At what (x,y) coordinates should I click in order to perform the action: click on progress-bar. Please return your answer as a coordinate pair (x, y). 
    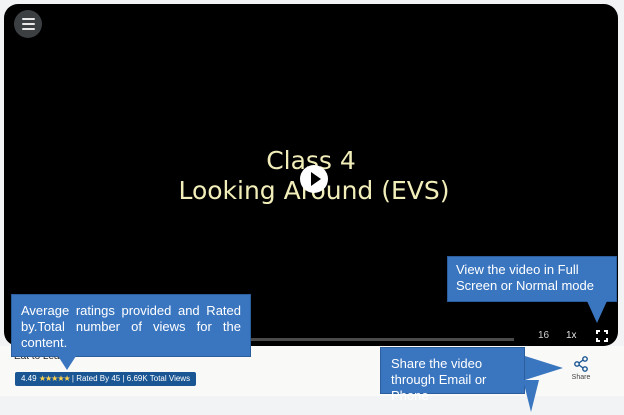
    Looking at the image, I should click on (375, 339).